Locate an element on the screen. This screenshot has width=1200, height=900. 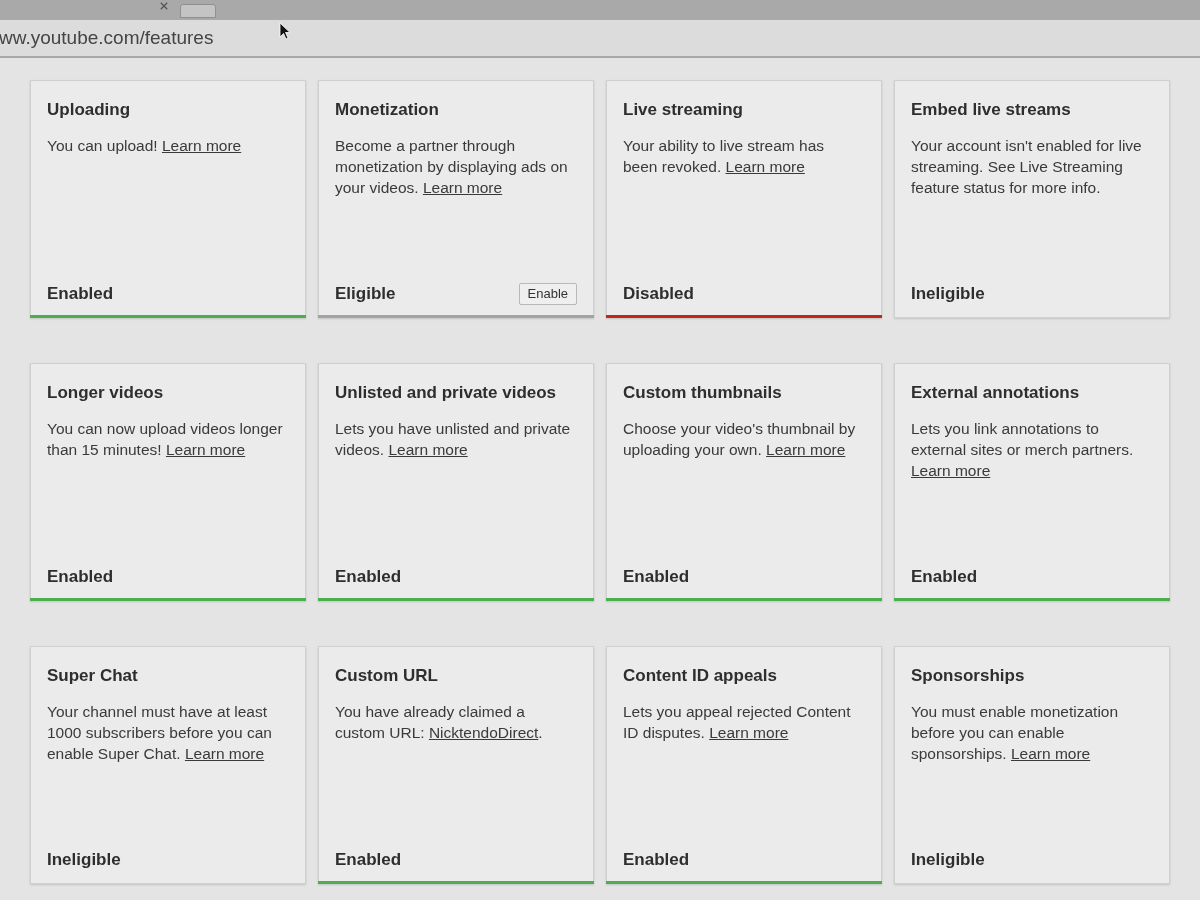
card-description: Lets you appeal rejected Content ID disputes. Learn more is located at coordinates (737, 722).